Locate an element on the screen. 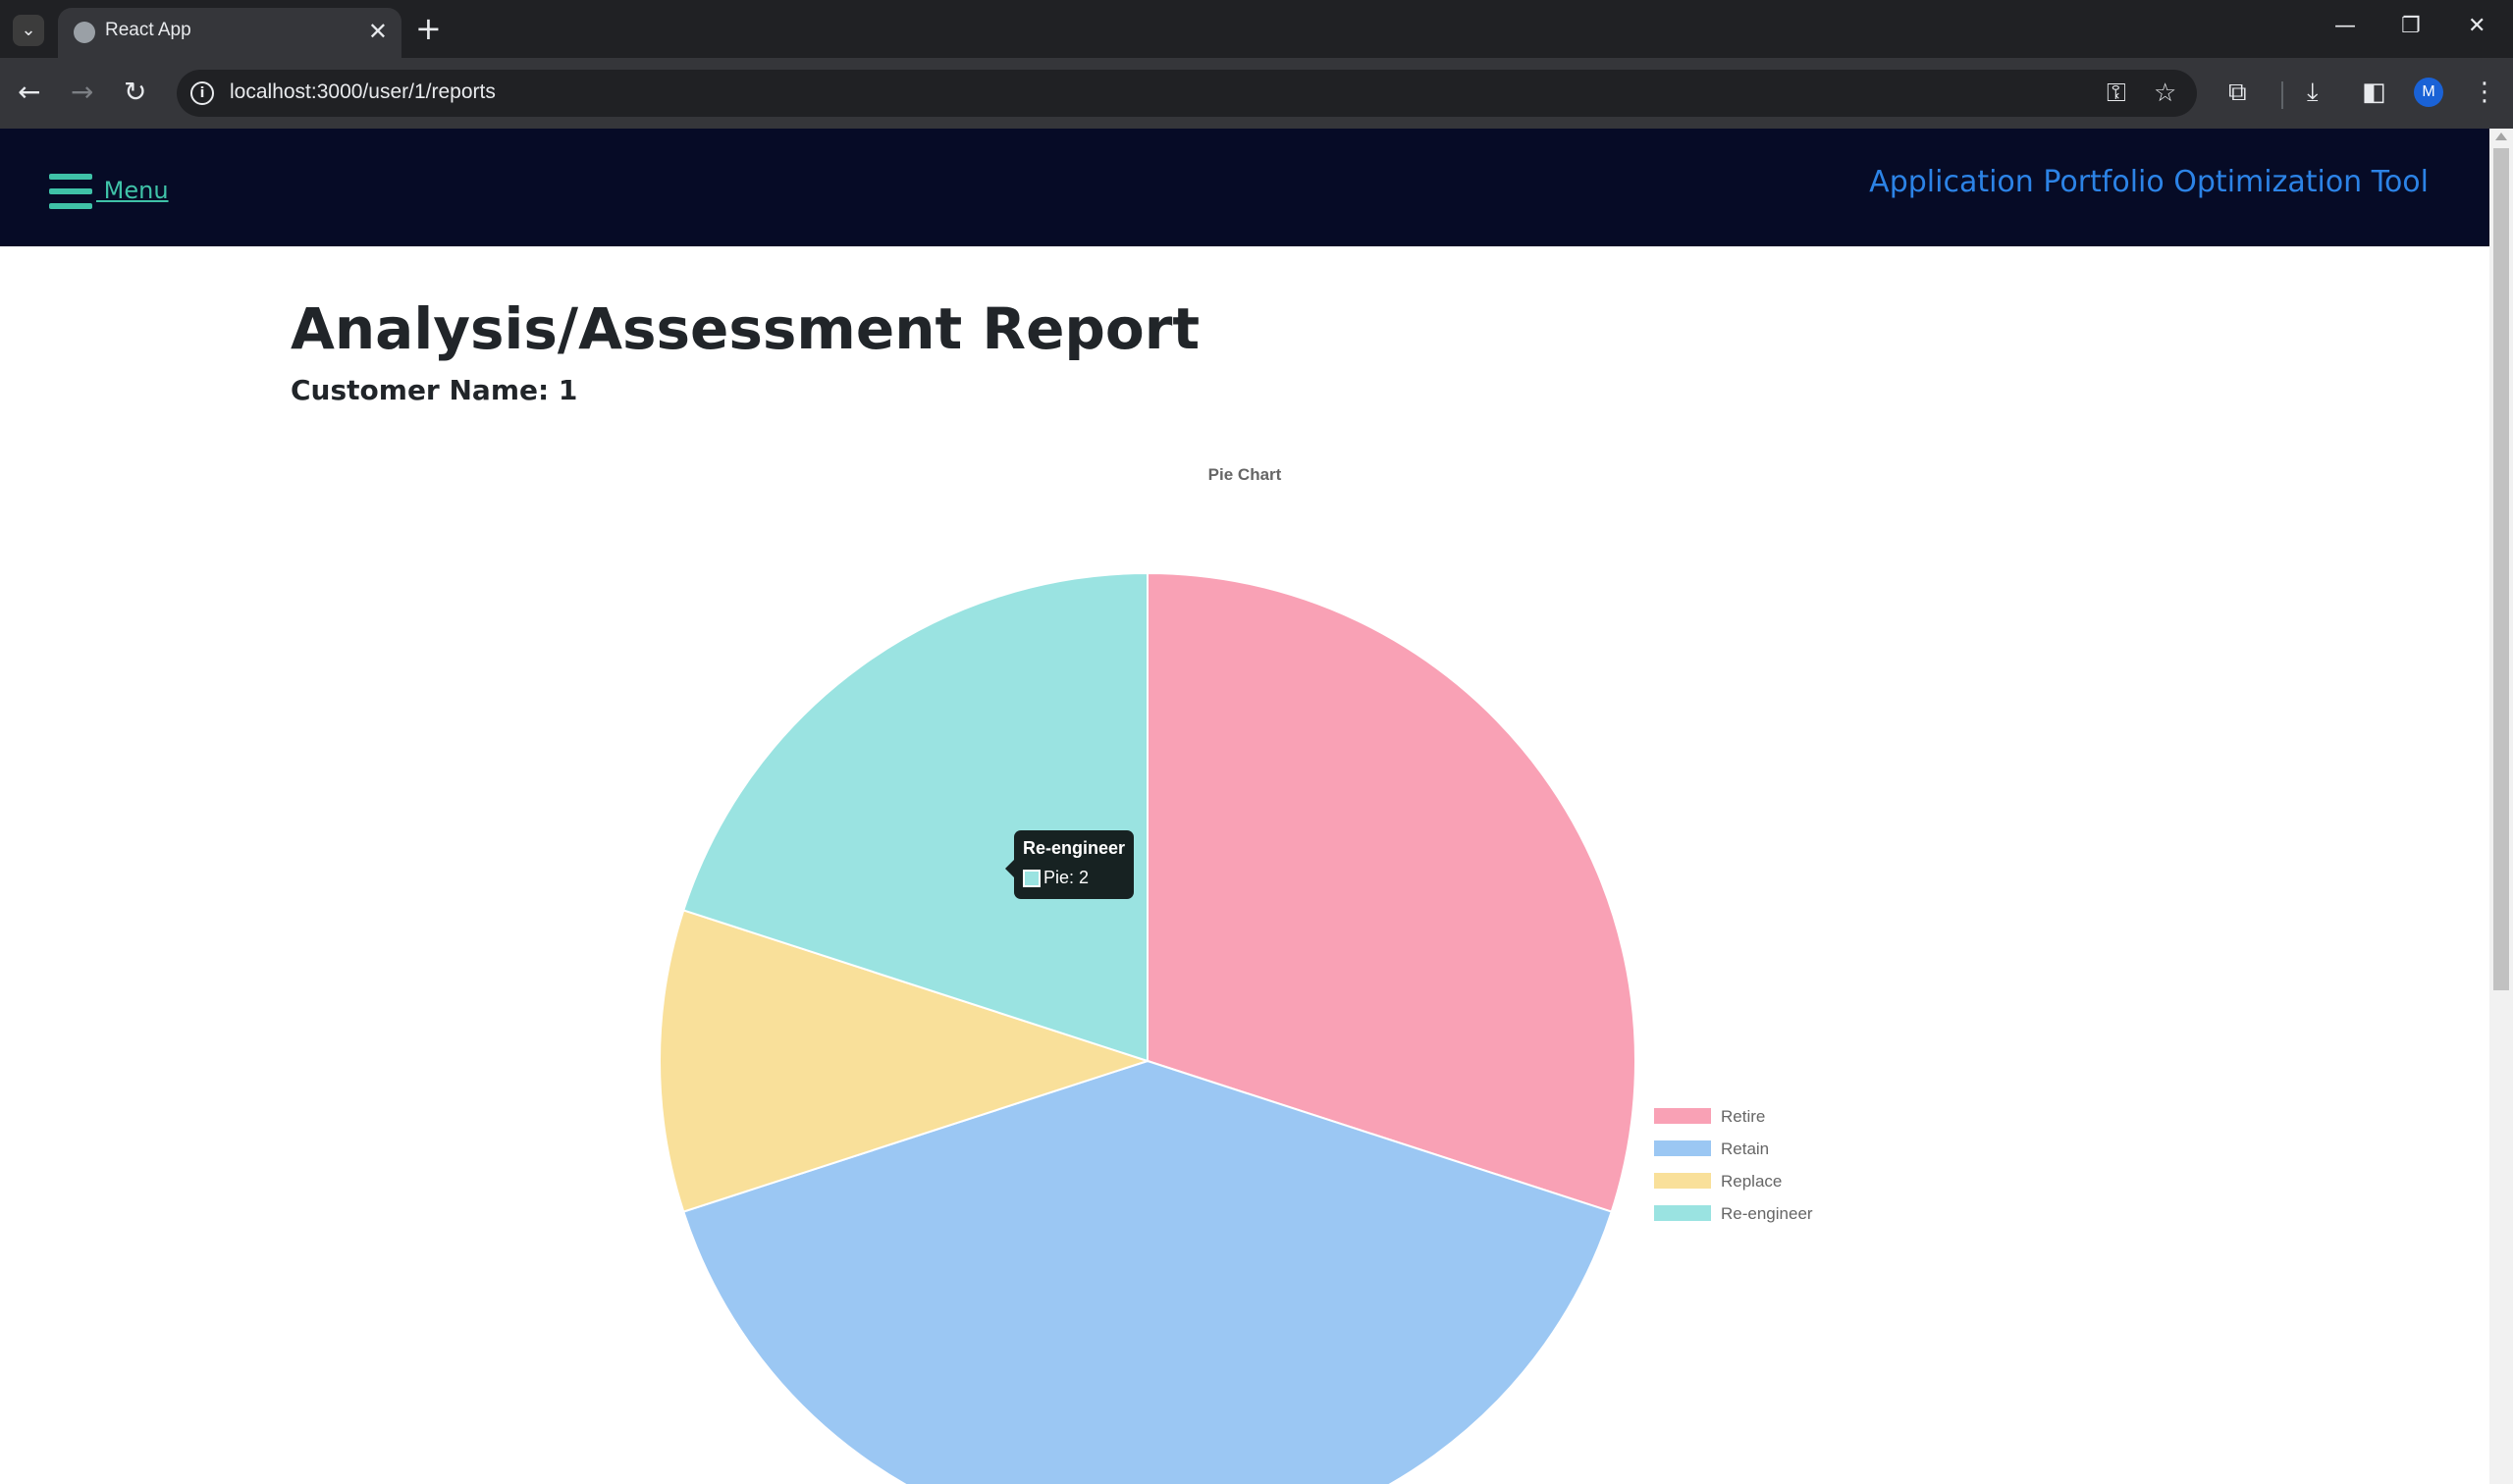 This screenshot has width=2513, height=1484. legend-label: Re-engineer is located at coordinates (1767, 1213).